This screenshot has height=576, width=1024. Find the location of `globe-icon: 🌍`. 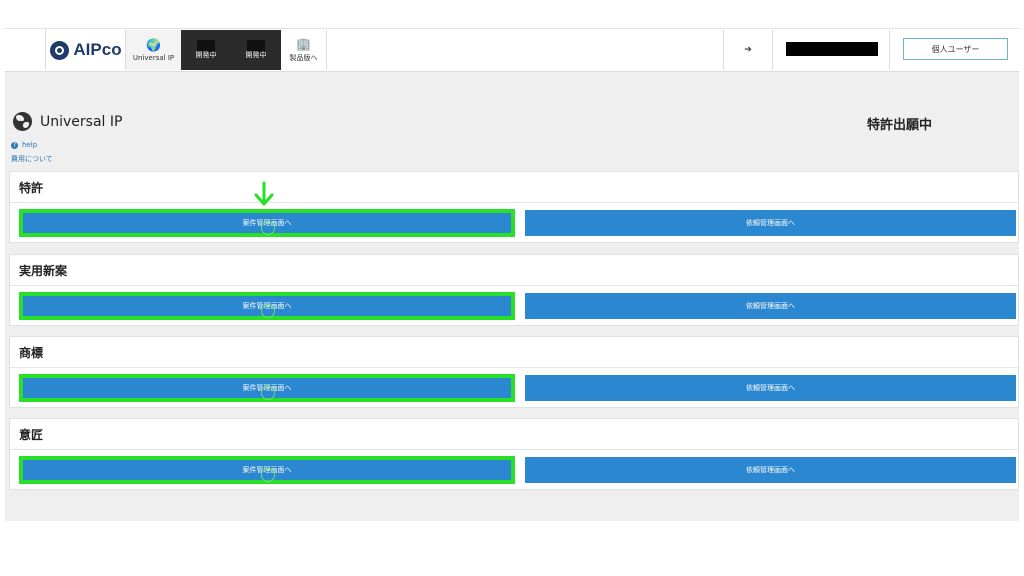

globe-icon: 🌍 is located at coordinates (153, 44).